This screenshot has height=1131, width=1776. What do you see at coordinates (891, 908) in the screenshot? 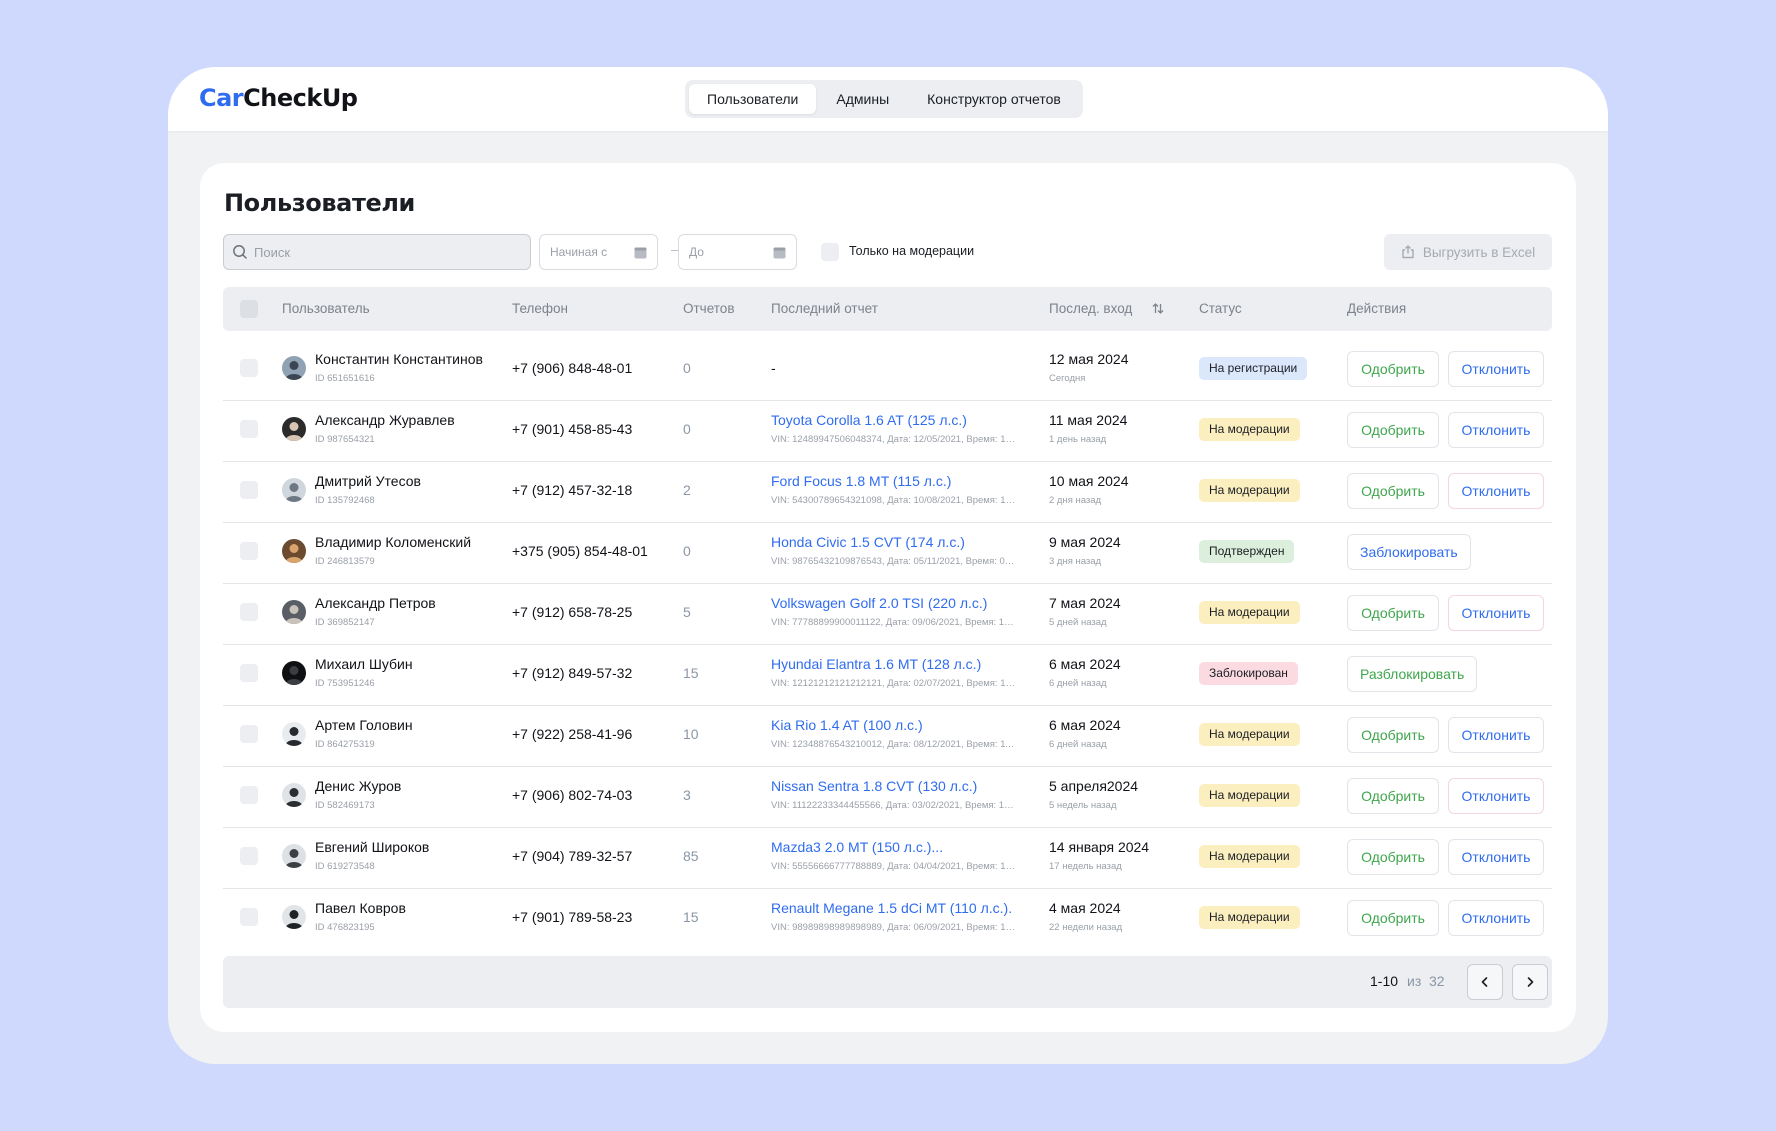
I see `last-report-link: Renault Megane 1.5 dCi MT (110 л.с.).` at bounding box center [891, 908].